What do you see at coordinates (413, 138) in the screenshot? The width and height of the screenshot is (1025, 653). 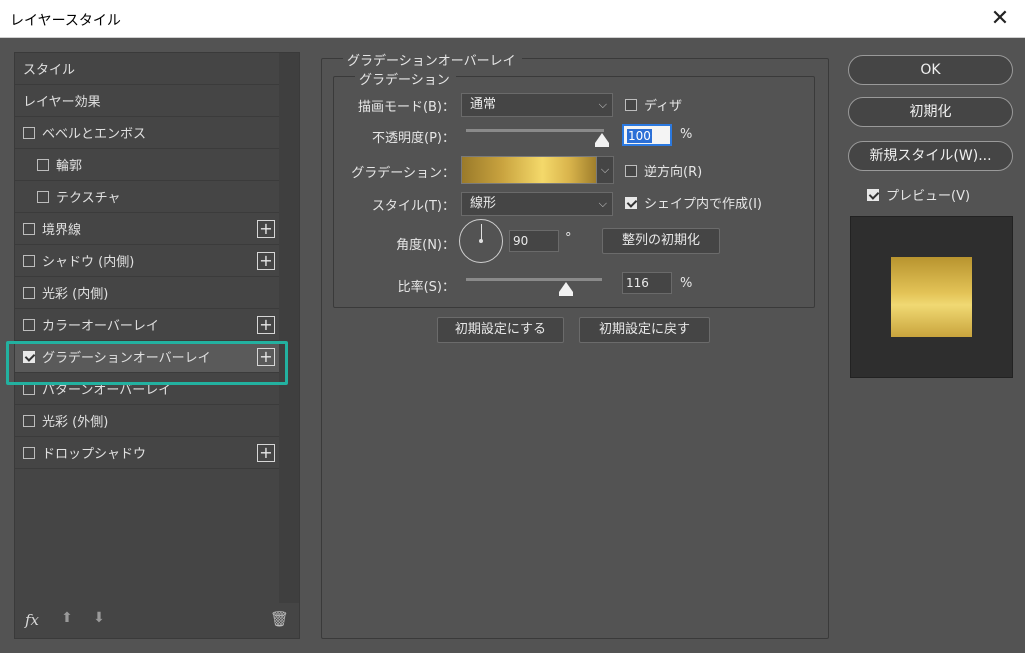 I see `opacity-label: 不透明度(P)：` at bounding box center [413, 138].